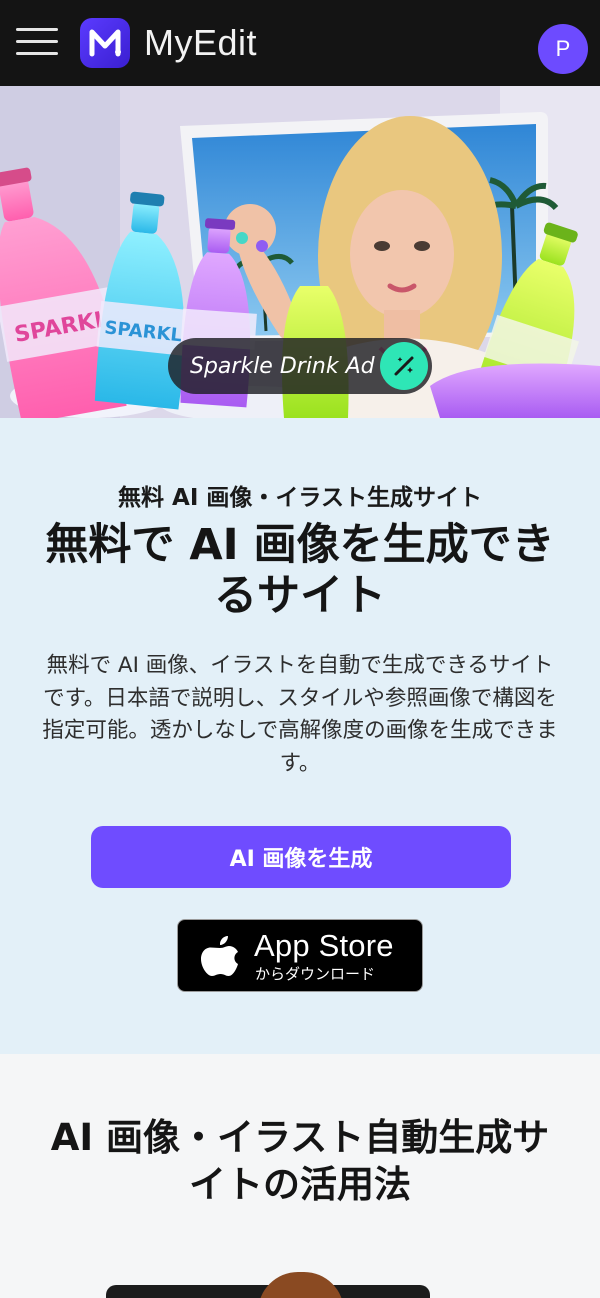  I want to click on section-eyebrow: 無料 AI 画像・イラスト生成サイト, so click(300, 498).